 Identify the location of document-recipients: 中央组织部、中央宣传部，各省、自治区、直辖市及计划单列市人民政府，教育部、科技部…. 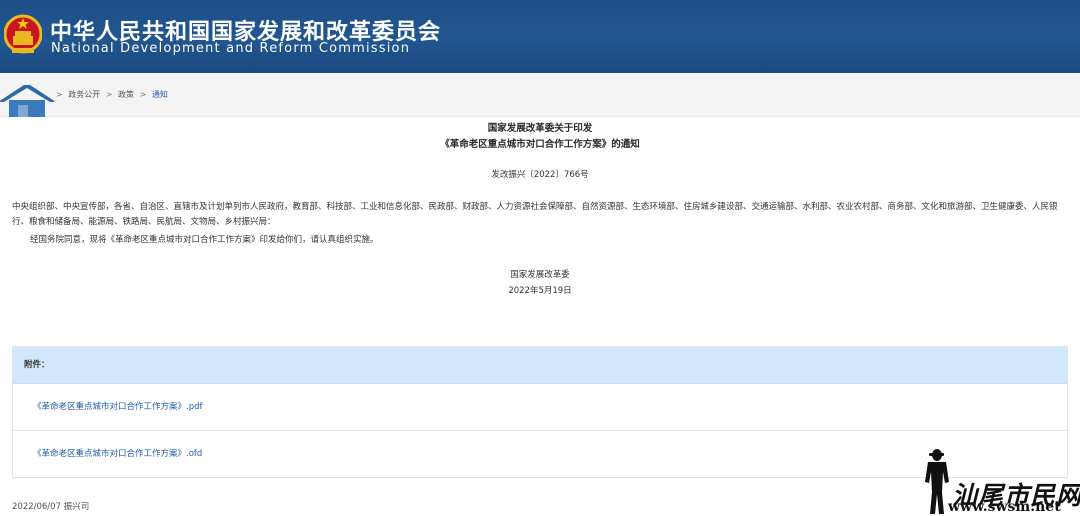
(535, 214).